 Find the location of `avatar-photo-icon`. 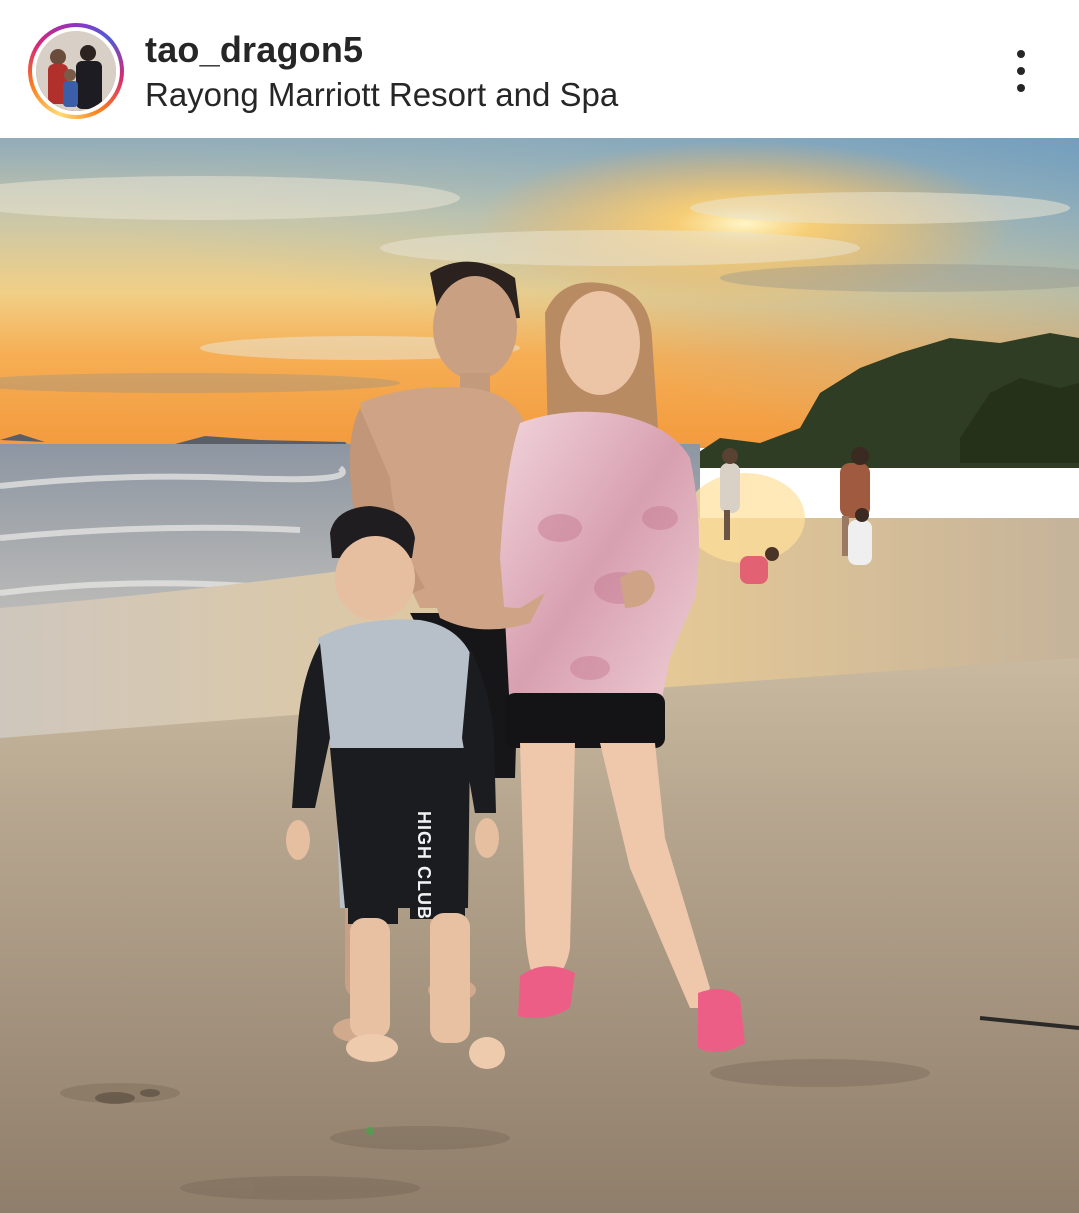

avatar-photo-icon is located at coordinates (76, 71).